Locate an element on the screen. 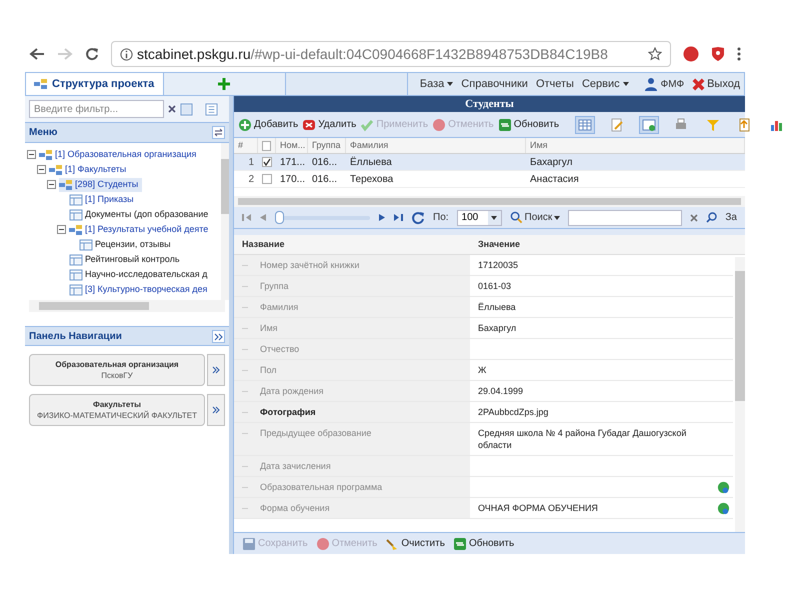 This screenshot has height=600, width=800. toolbar-button: Добавить is located at coordinates (268, 124).